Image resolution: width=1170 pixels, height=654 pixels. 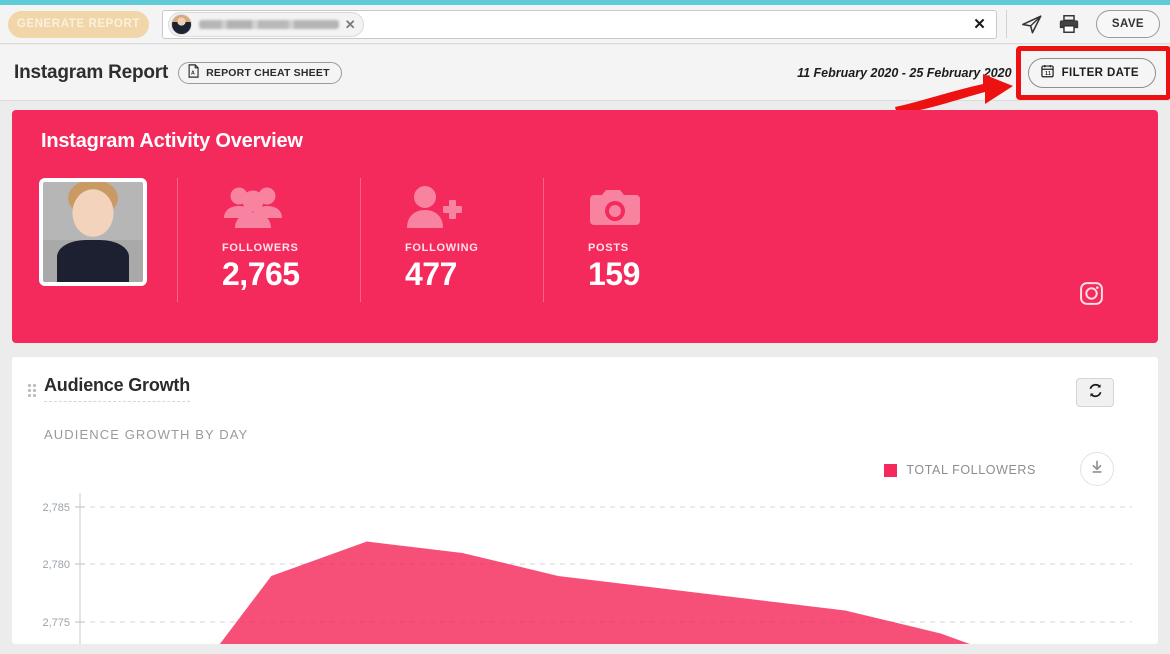 I want to click on stat-label: FOLLOWING, so click(x=442, y=248).